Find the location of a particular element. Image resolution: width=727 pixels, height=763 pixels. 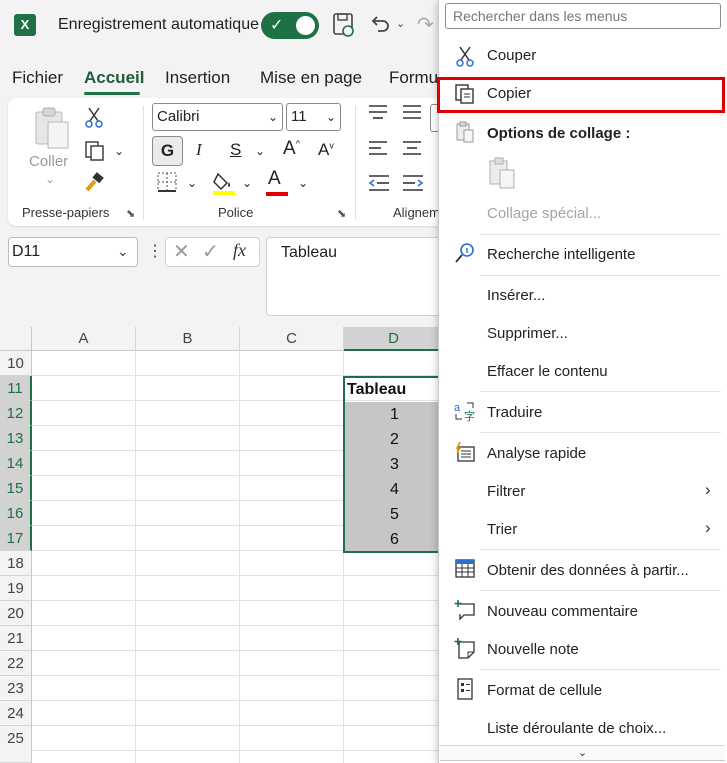

shrink-font-button: Av is located at coordinates (326, 150).